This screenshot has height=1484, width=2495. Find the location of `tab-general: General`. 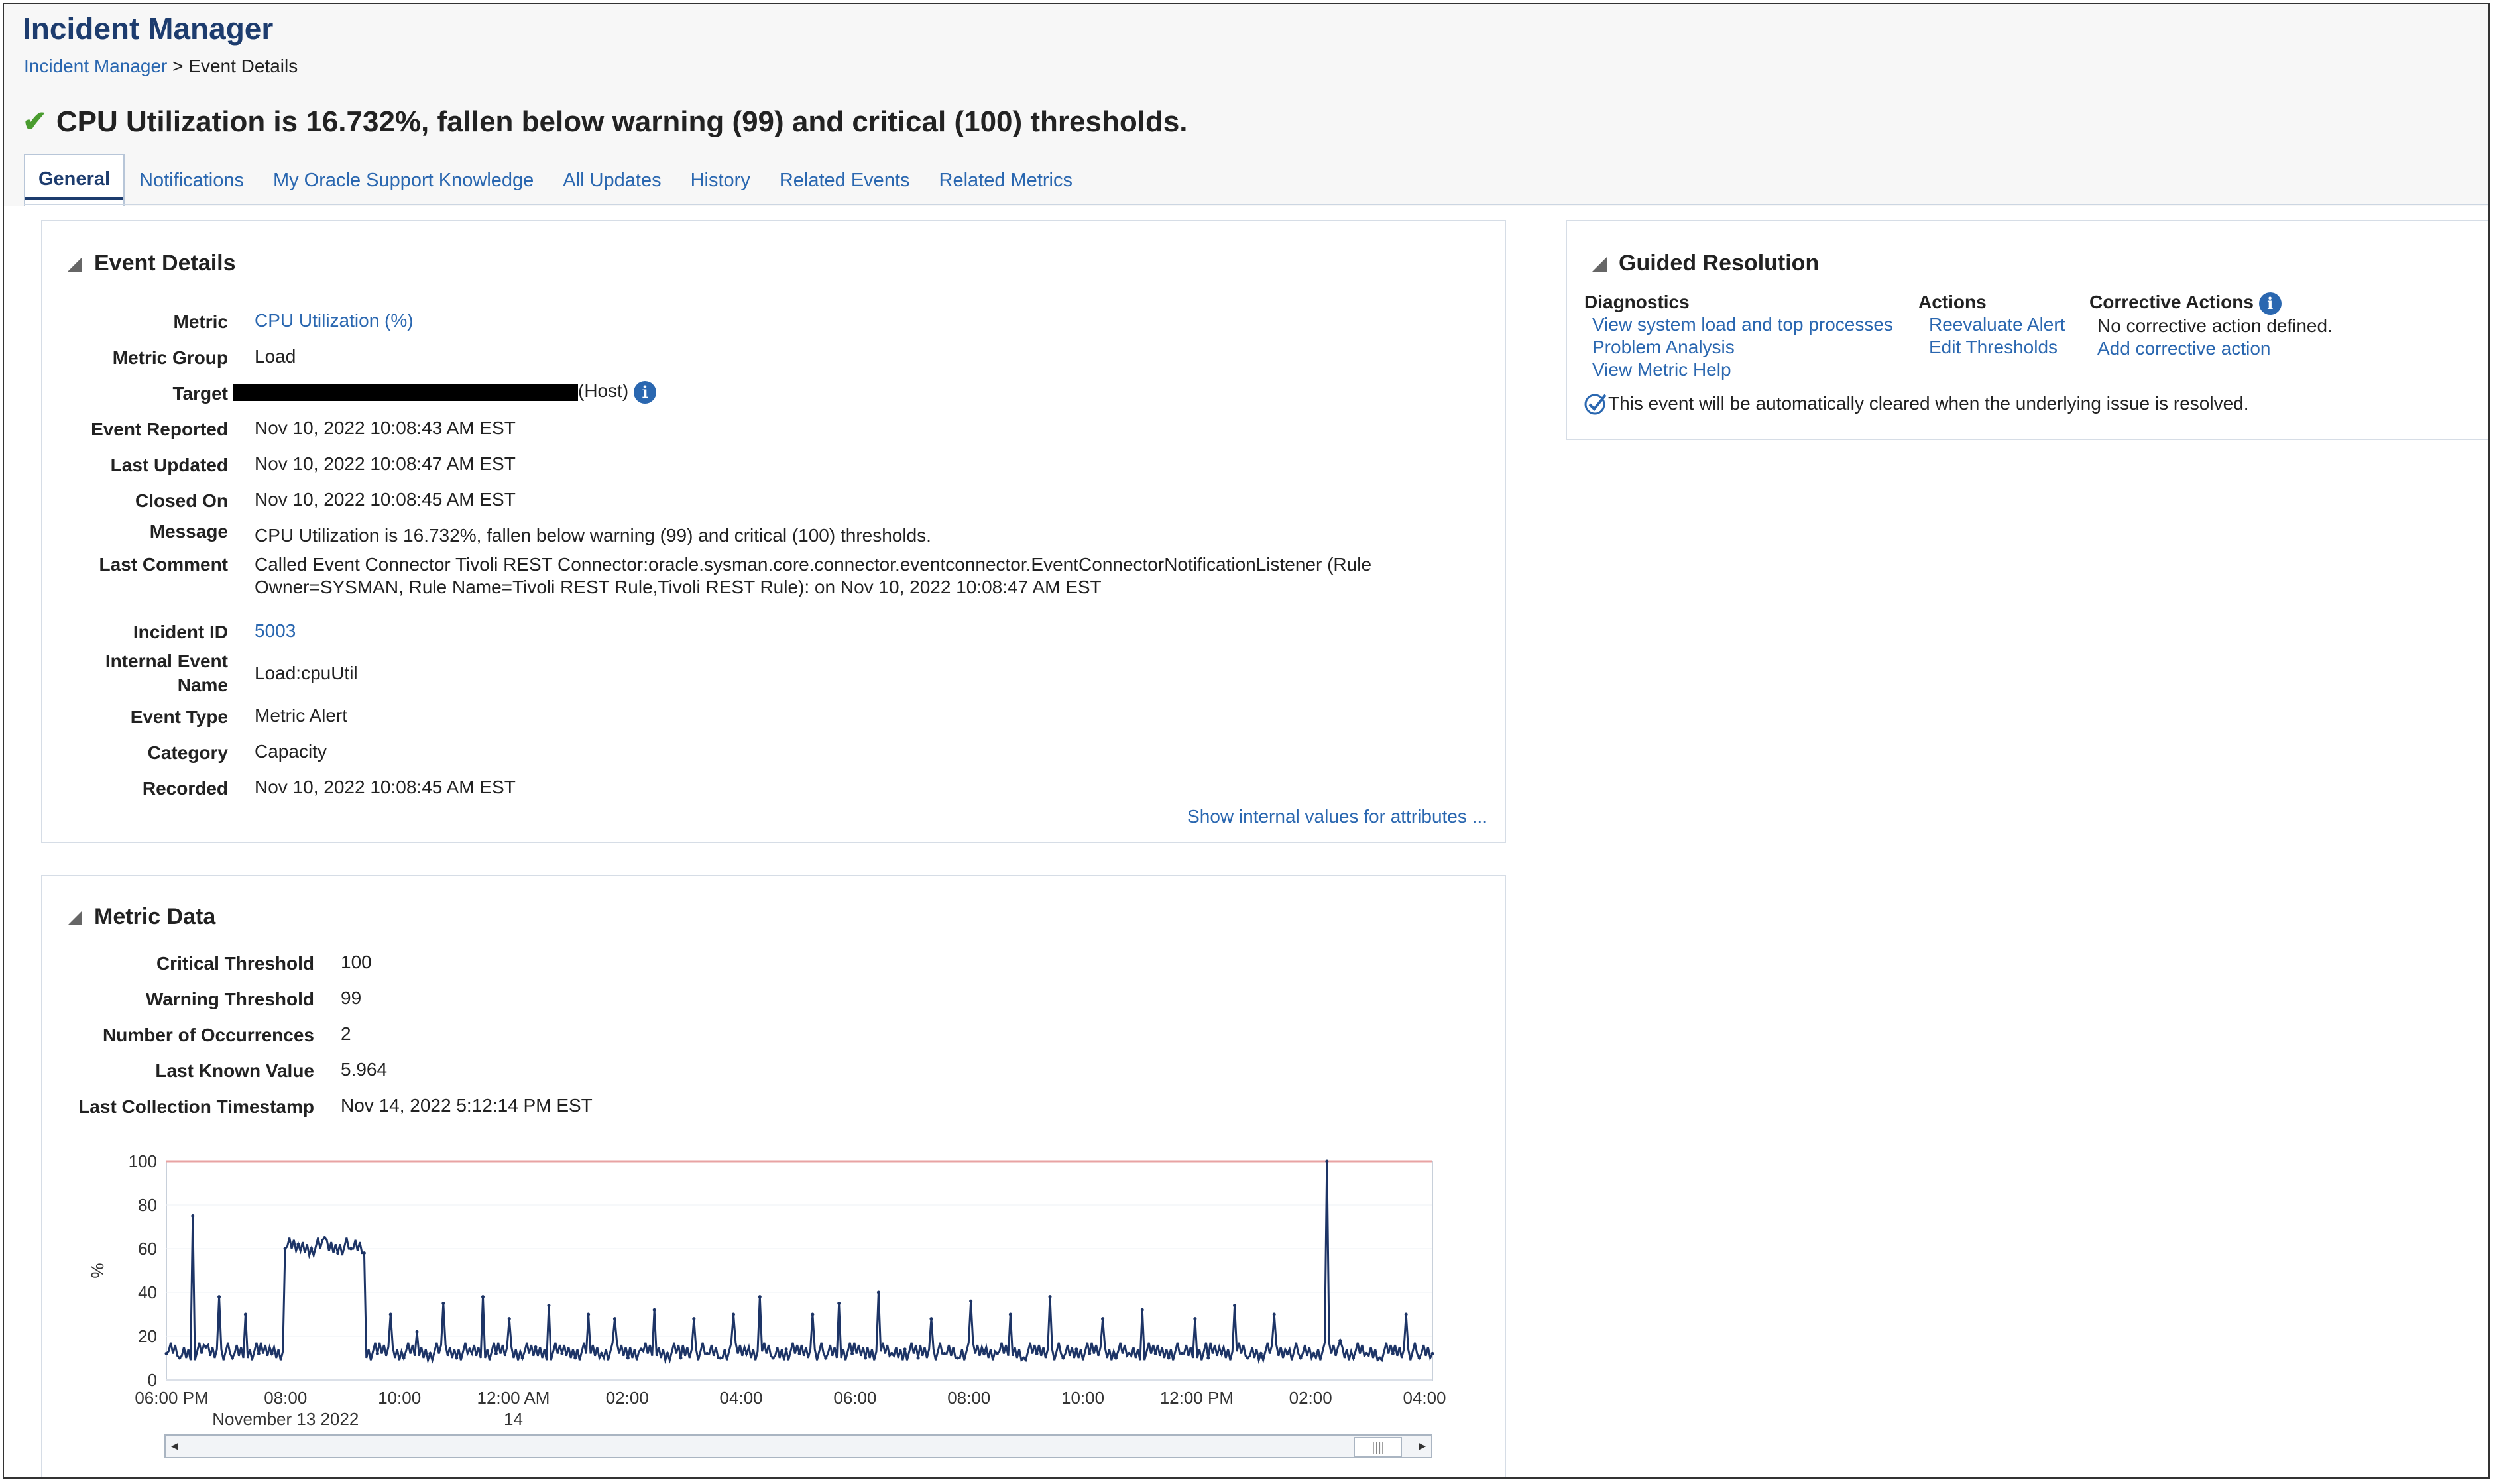

tab-general: General is located at coordinates (74, 180).